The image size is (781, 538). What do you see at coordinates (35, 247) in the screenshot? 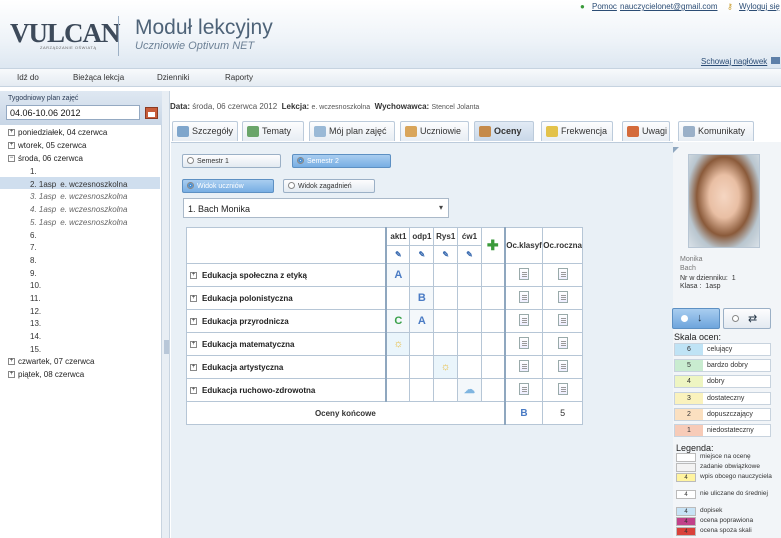
I see `lesson-item: 7.` at bounding box center [35, 247].